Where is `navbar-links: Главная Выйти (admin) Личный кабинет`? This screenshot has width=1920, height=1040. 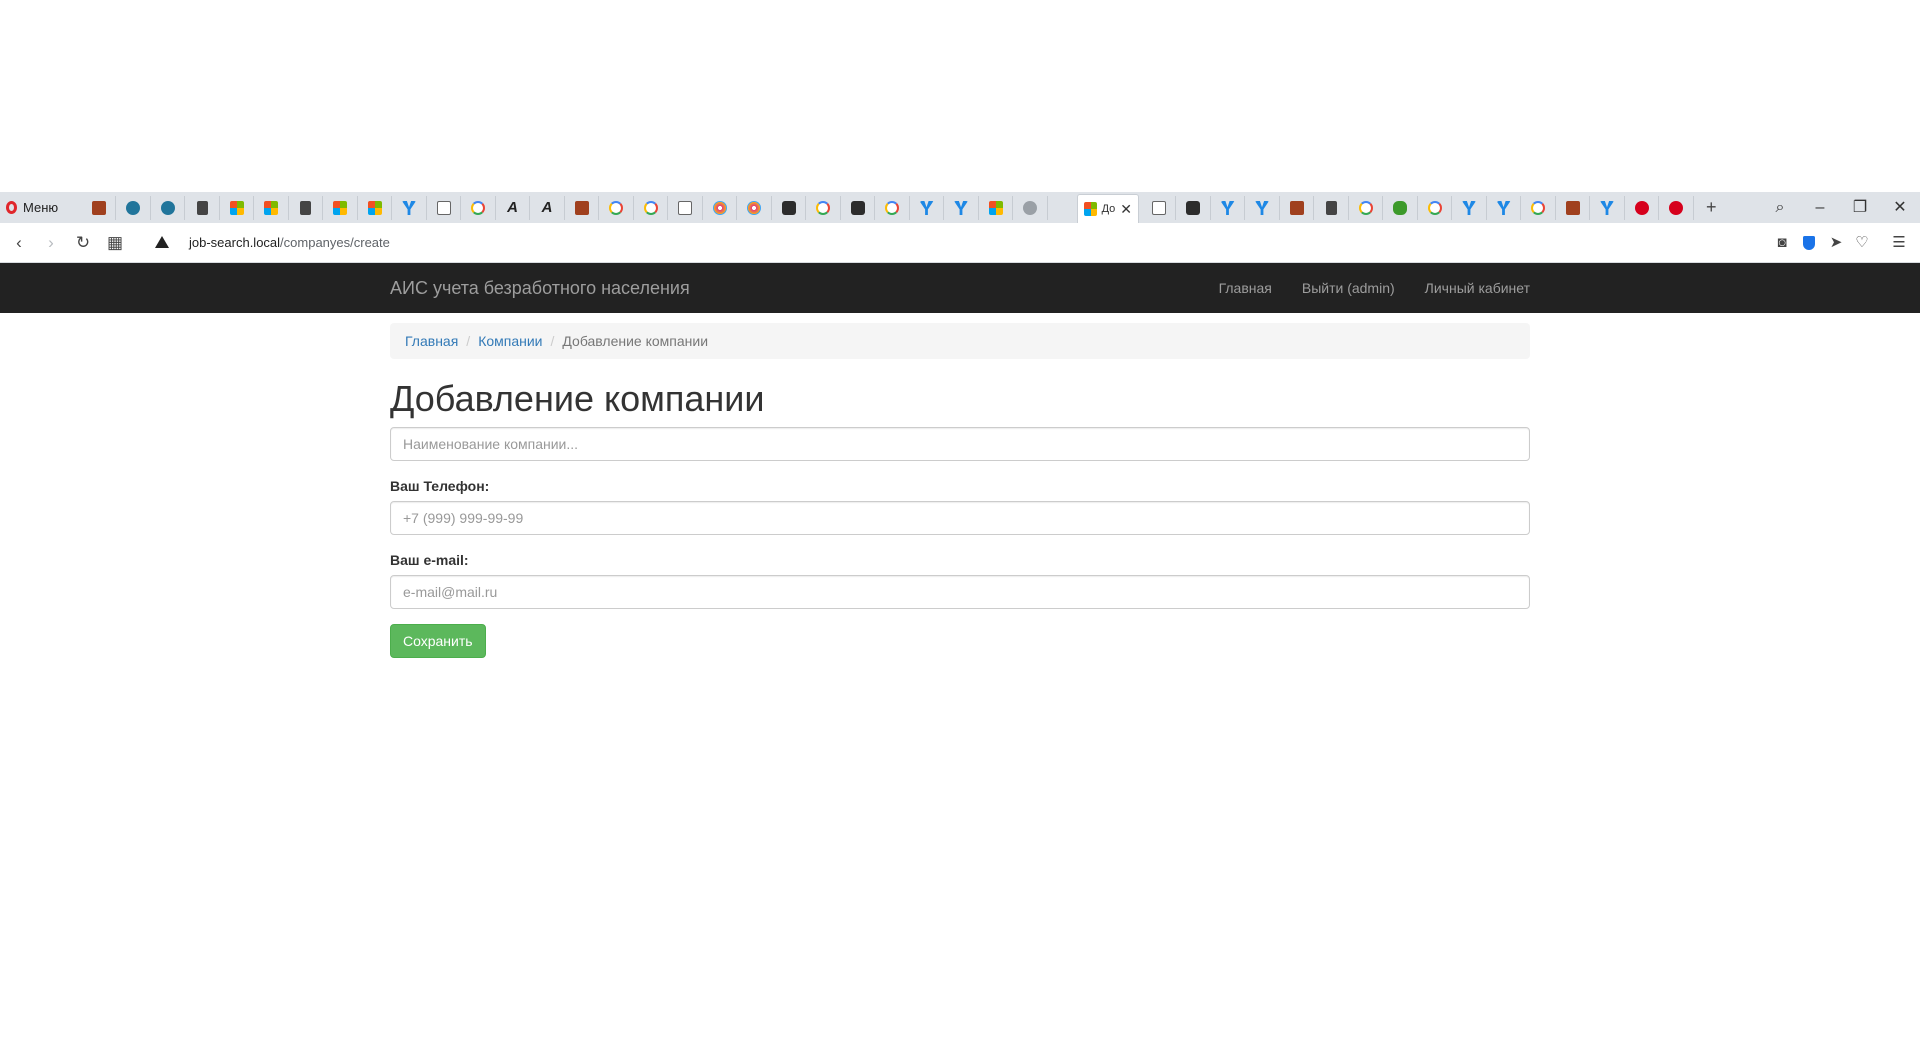
navbar-links: Главная Выйти (admin) Личный кабинет is located at coordinates (1374, 288).